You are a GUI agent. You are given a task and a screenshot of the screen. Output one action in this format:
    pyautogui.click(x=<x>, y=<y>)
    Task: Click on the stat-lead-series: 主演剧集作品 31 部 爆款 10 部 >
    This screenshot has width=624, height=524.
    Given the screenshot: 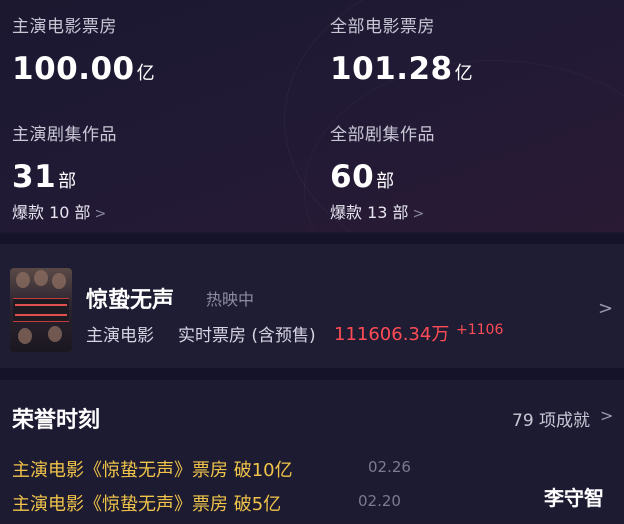 What is the action you would take?
    pyautogui.click(x=64, y=171)
    